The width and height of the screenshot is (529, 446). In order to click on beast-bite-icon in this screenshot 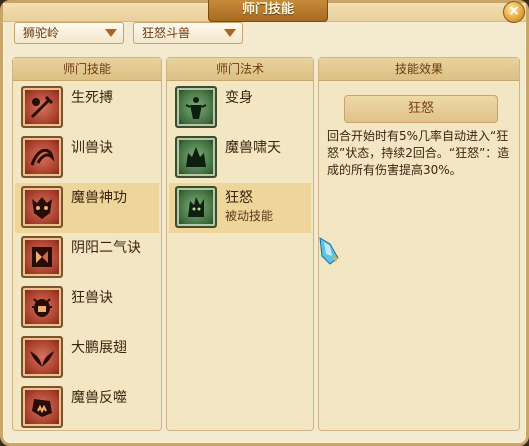, I will do `click(42, 407)`.